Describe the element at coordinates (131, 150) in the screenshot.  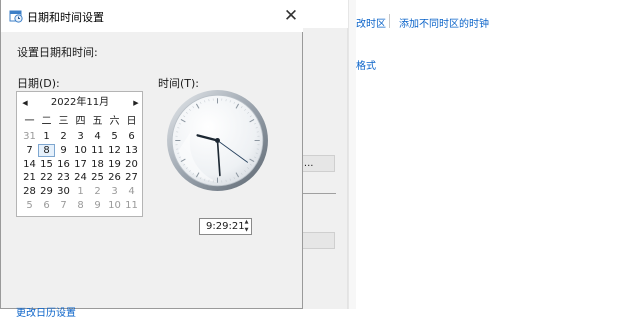
I see `calendar-day: 13` at that location.